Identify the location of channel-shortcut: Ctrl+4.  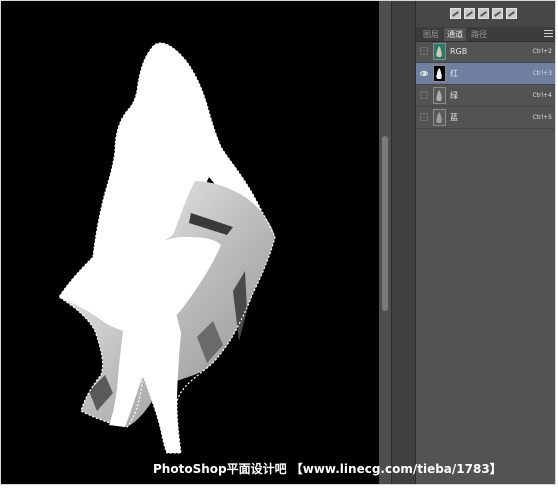
(542, 95).